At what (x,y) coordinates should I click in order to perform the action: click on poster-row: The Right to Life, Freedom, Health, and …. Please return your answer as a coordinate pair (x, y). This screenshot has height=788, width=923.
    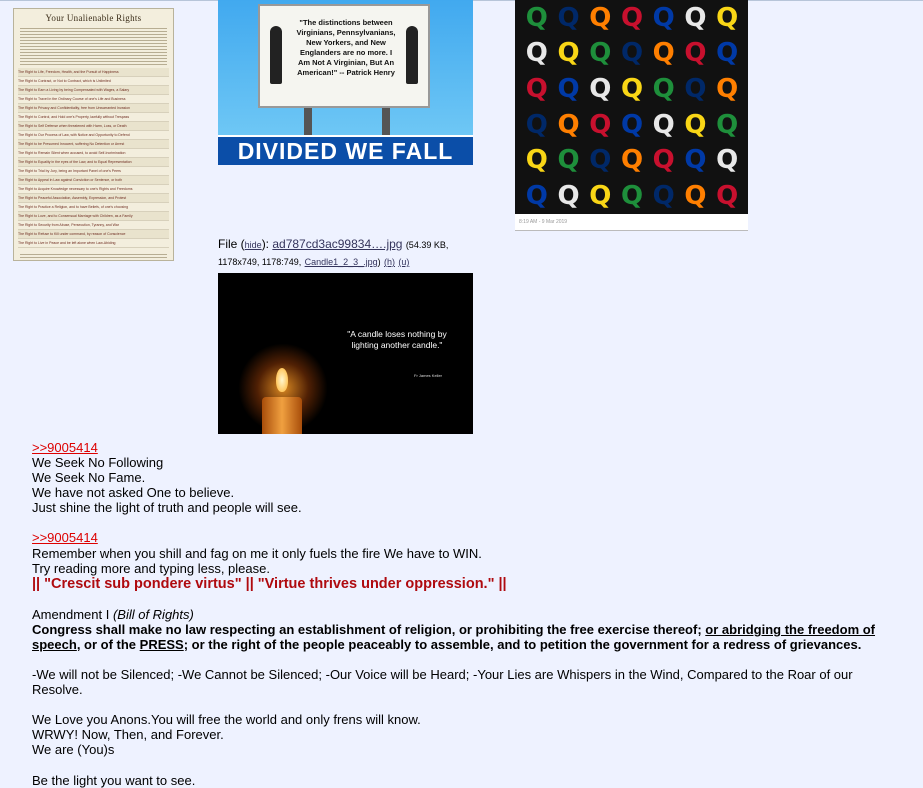
    Looking at the image, I should click on (93, 72).